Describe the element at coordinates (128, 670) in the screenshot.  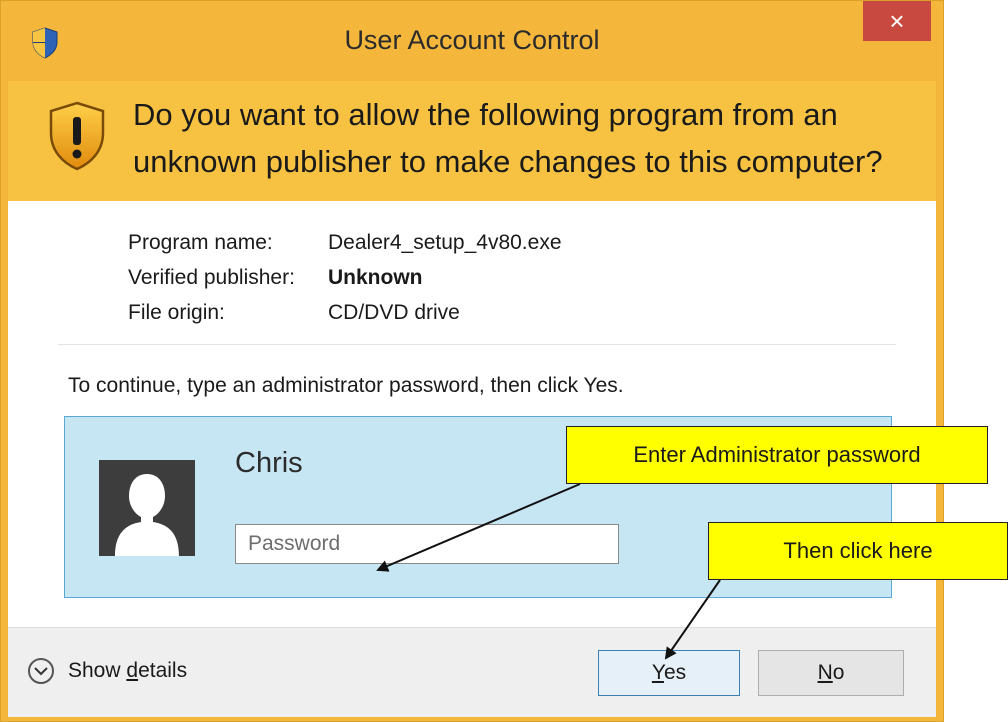
I see `show-details-label: Show details` at that location.